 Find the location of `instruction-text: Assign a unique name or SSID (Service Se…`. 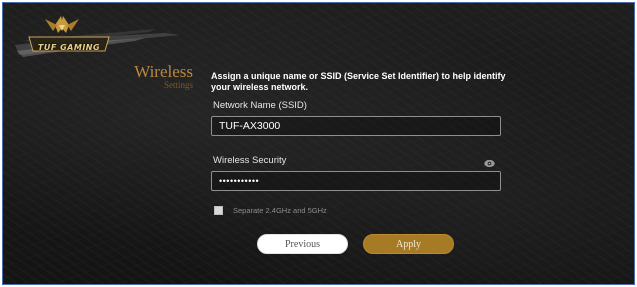

instruction-text: Assign a unique name or SSID (Service Se… is located at coordinates (358, 81).